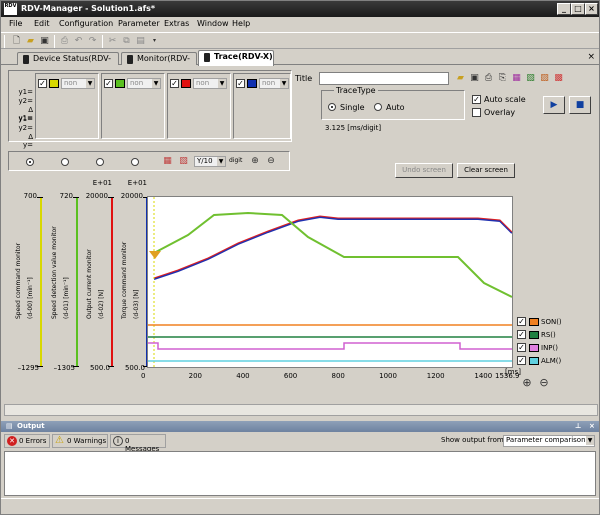 The image size is (600, 515). I want to click on trigger-marker-icon, so click(155, 255).